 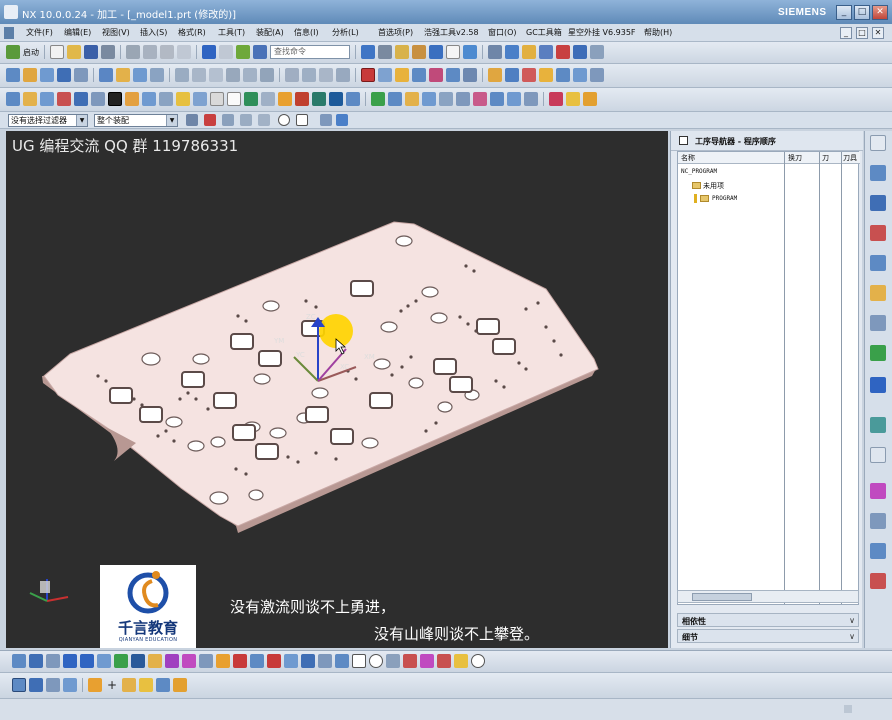 What do you see at coordinates (878, 385) in the screenshot?
I see `web-browser-tab-icon` at bounding box center [878, 385].